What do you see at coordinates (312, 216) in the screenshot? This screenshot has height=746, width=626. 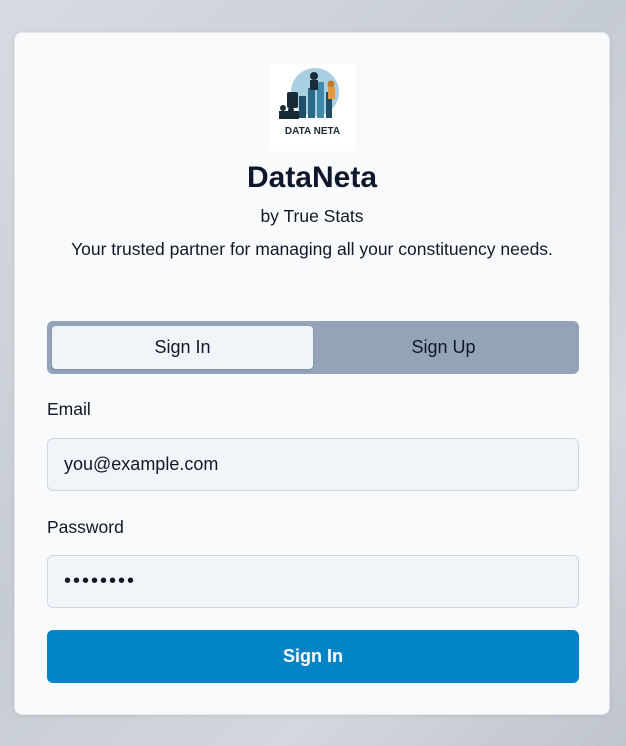 I see `app-byline: by True Stats` at bounding box center [312, 216].